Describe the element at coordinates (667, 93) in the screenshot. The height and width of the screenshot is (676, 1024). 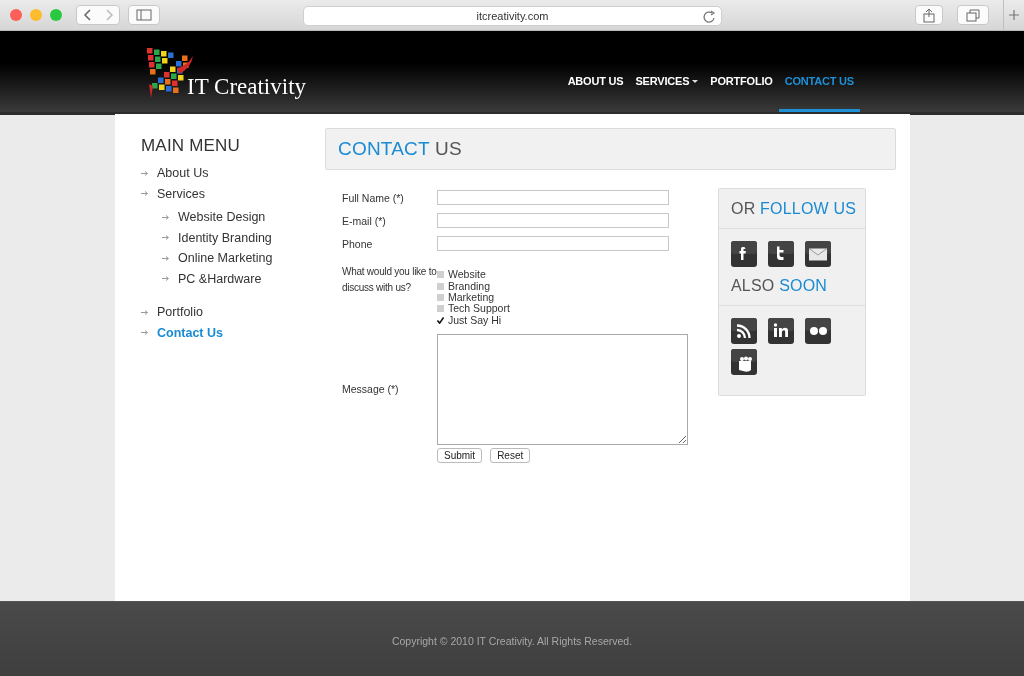
I see `nav-link: SERVICES` at that location.